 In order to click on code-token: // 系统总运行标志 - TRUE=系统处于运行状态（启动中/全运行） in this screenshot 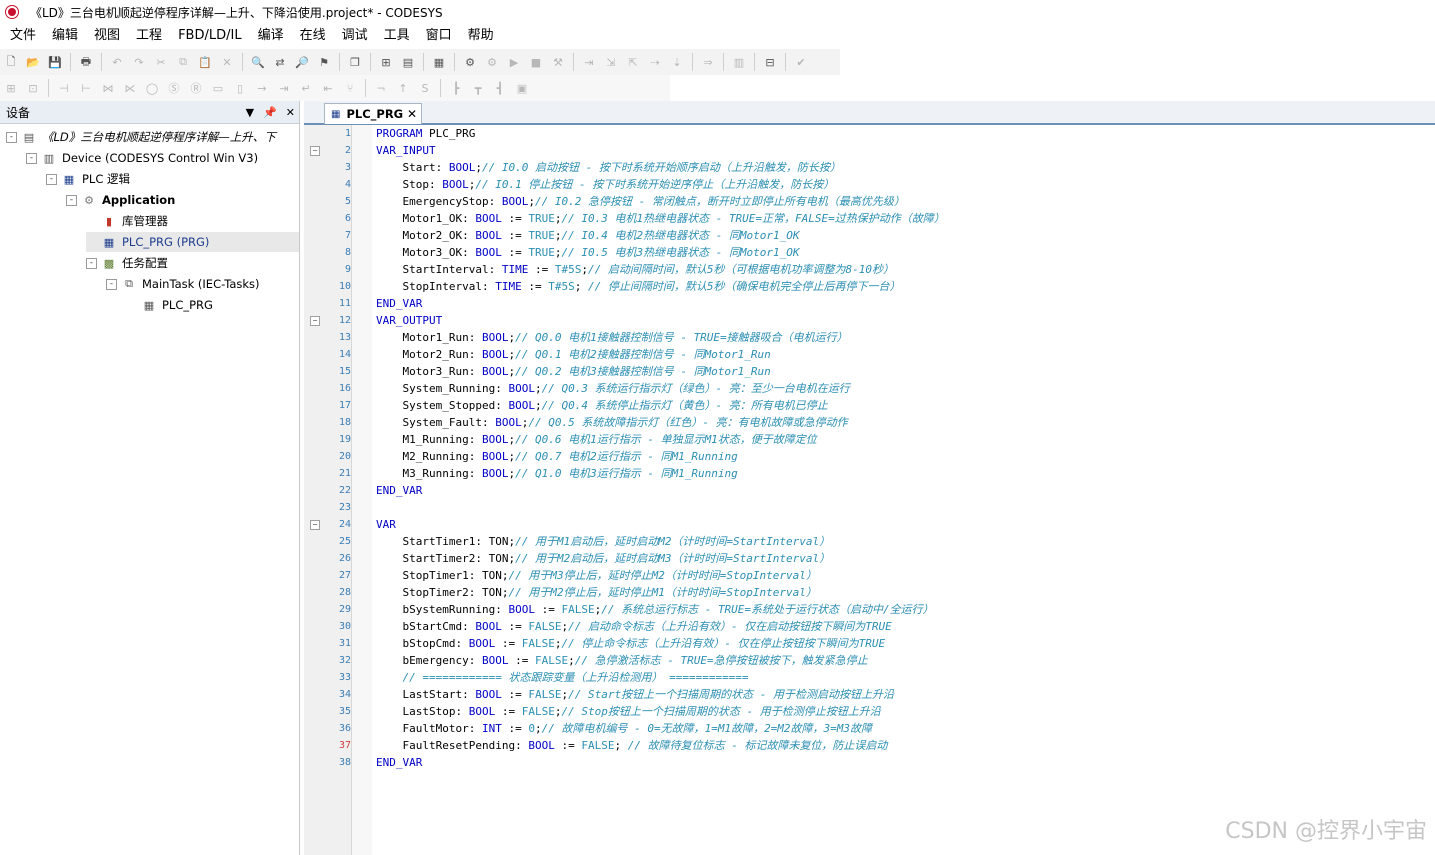, I will do `click(767, 609)`.